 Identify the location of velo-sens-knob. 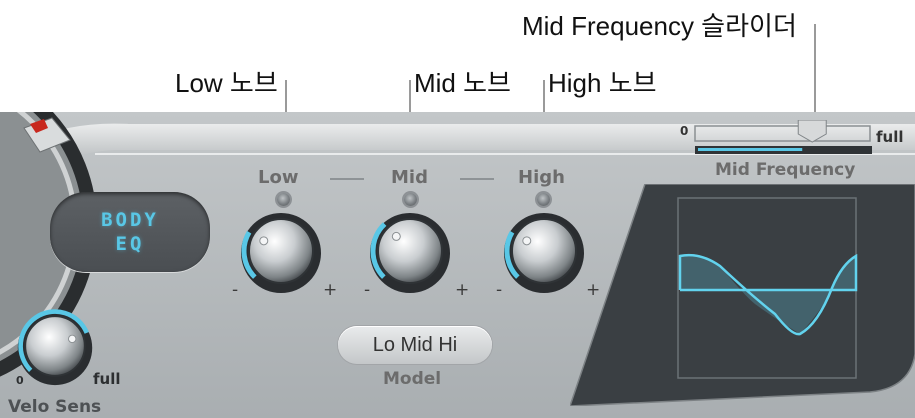
(55, 346).